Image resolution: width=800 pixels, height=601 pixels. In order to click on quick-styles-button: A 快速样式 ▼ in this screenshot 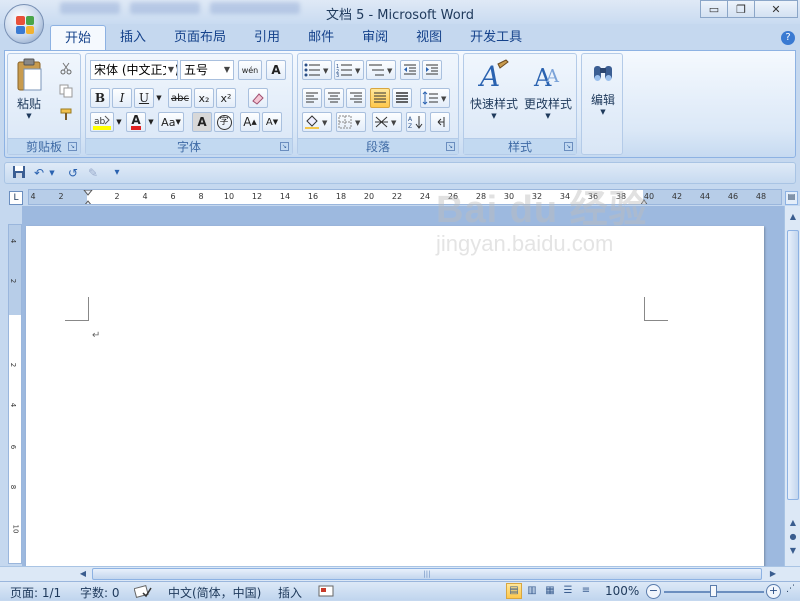, I will do `click(494, 89)`.